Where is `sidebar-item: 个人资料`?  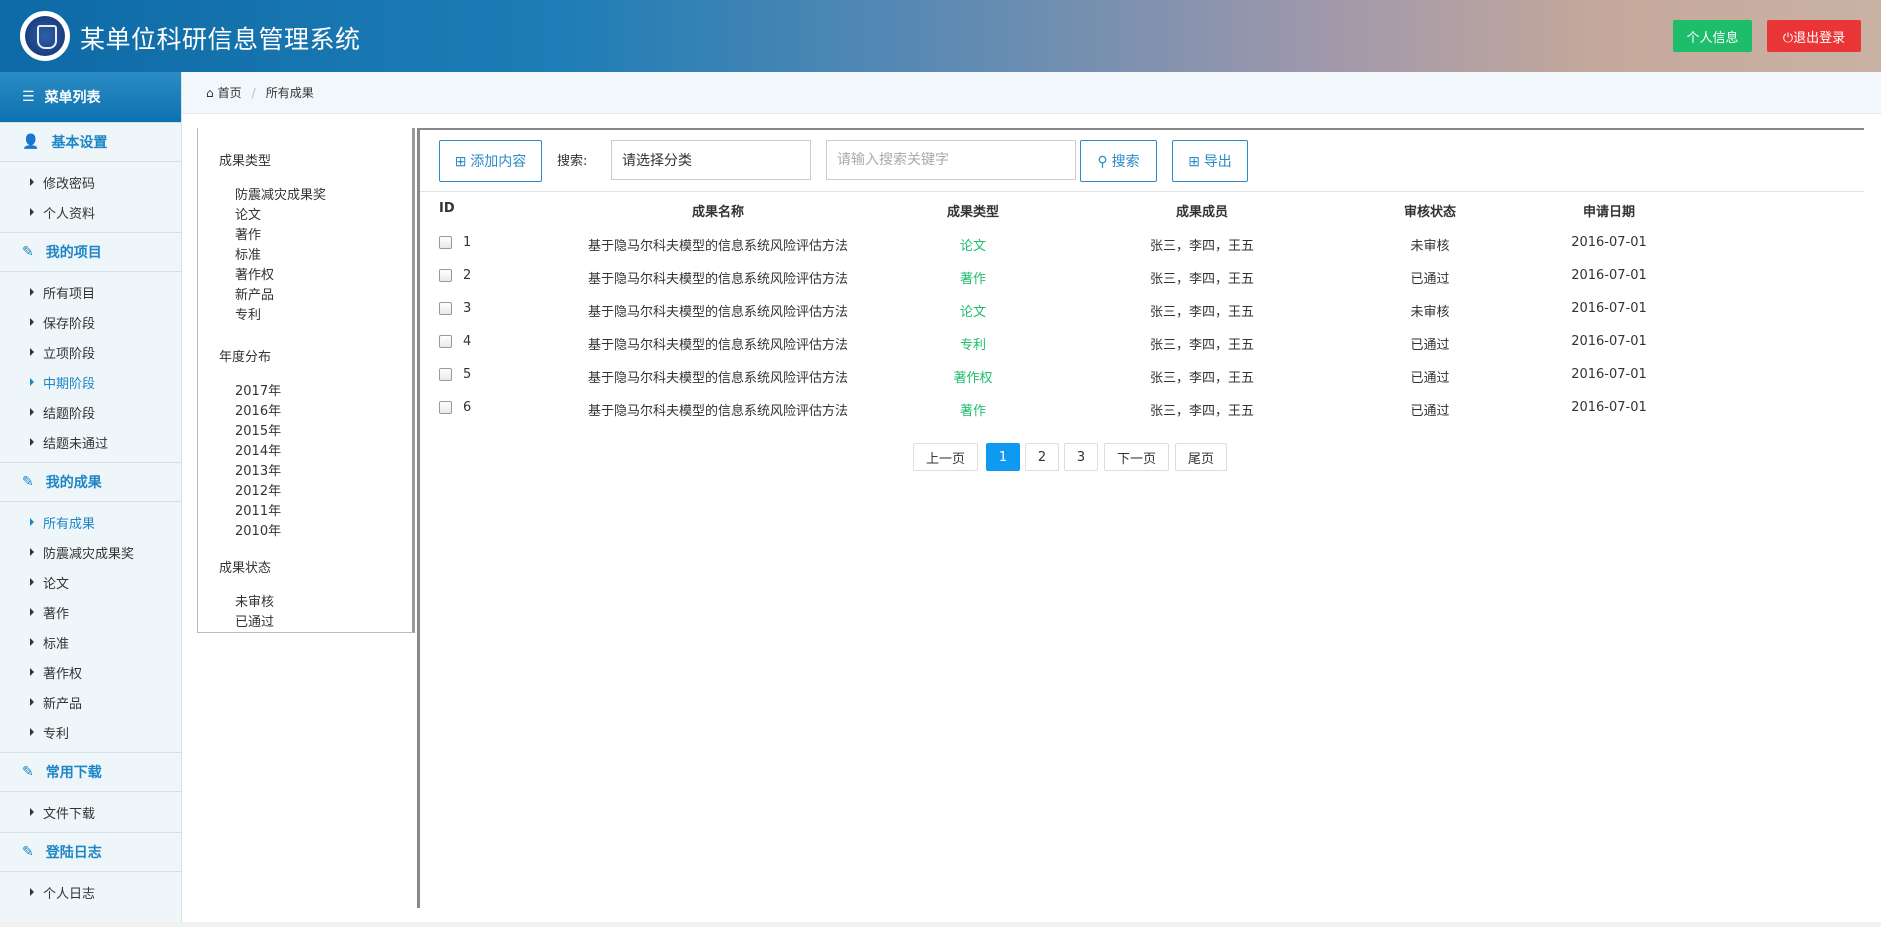
sidebar-item: 个人资料 is located at coordinates (90, 212).